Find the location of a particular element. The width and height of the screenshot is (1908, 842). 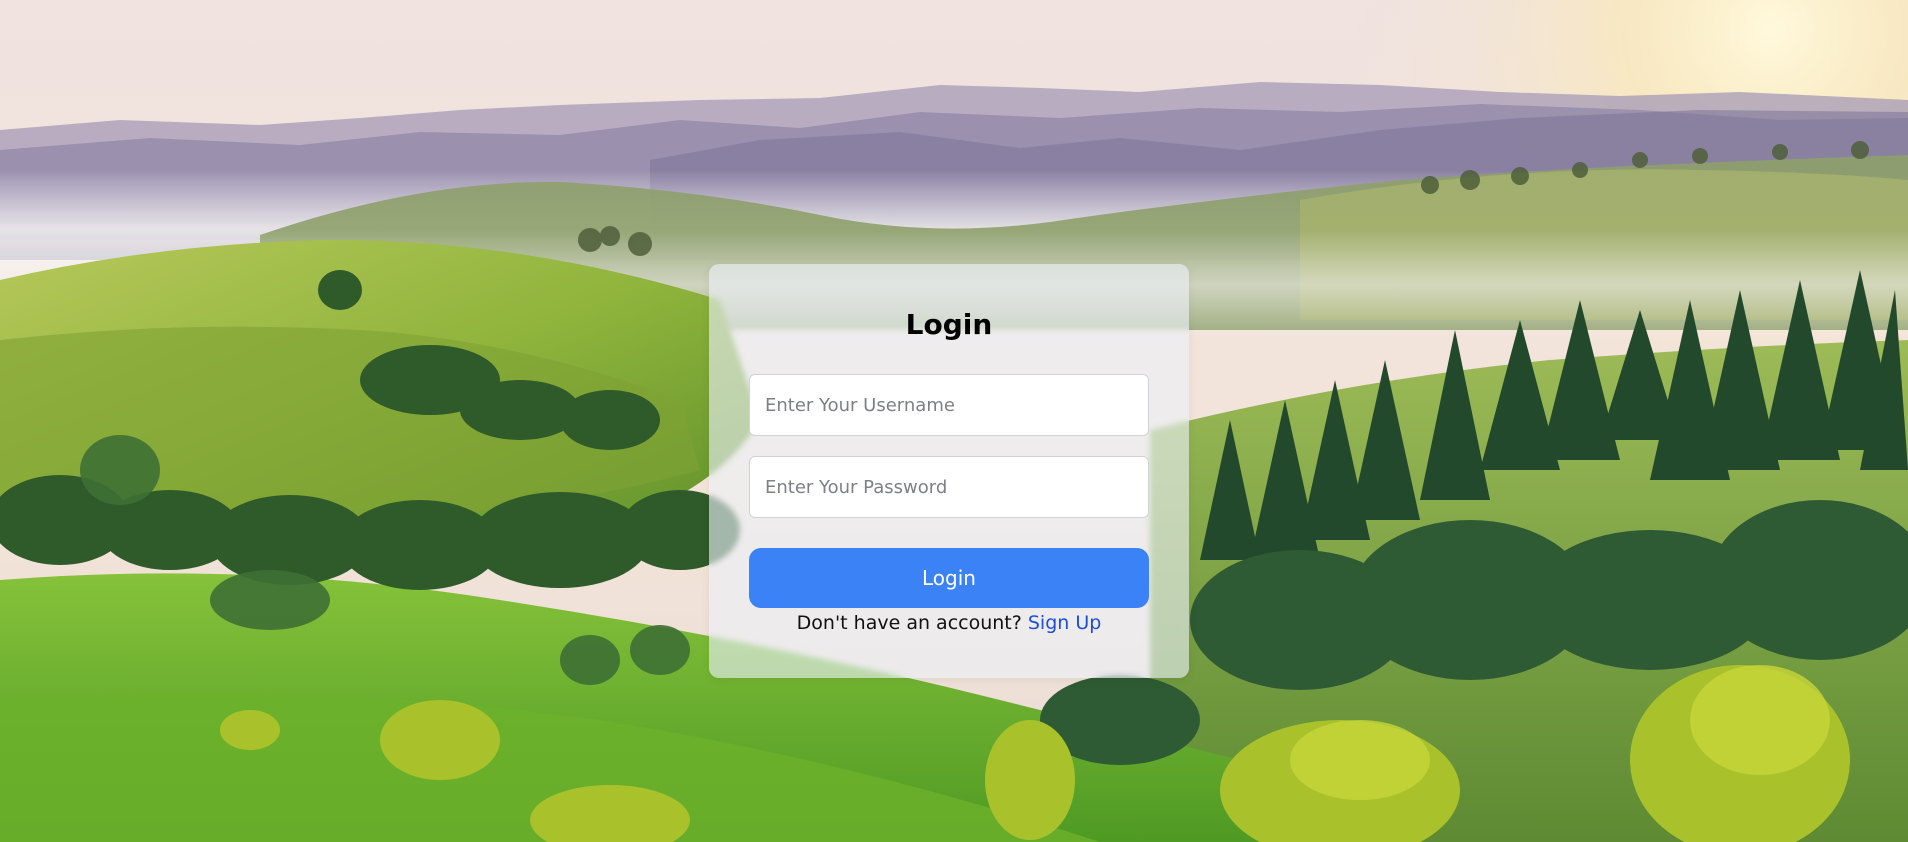

signup-link: Sign Up is located at coordinates (1064, 623).